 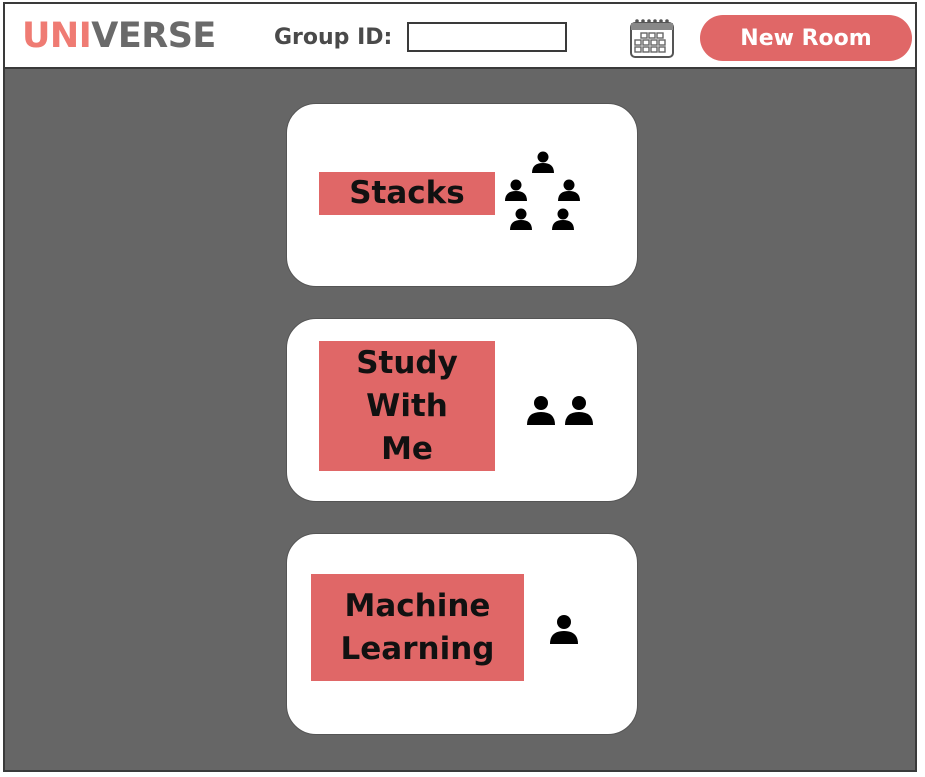 I want to click on group-id-label: Group ID:, so click(x=333, y=37).